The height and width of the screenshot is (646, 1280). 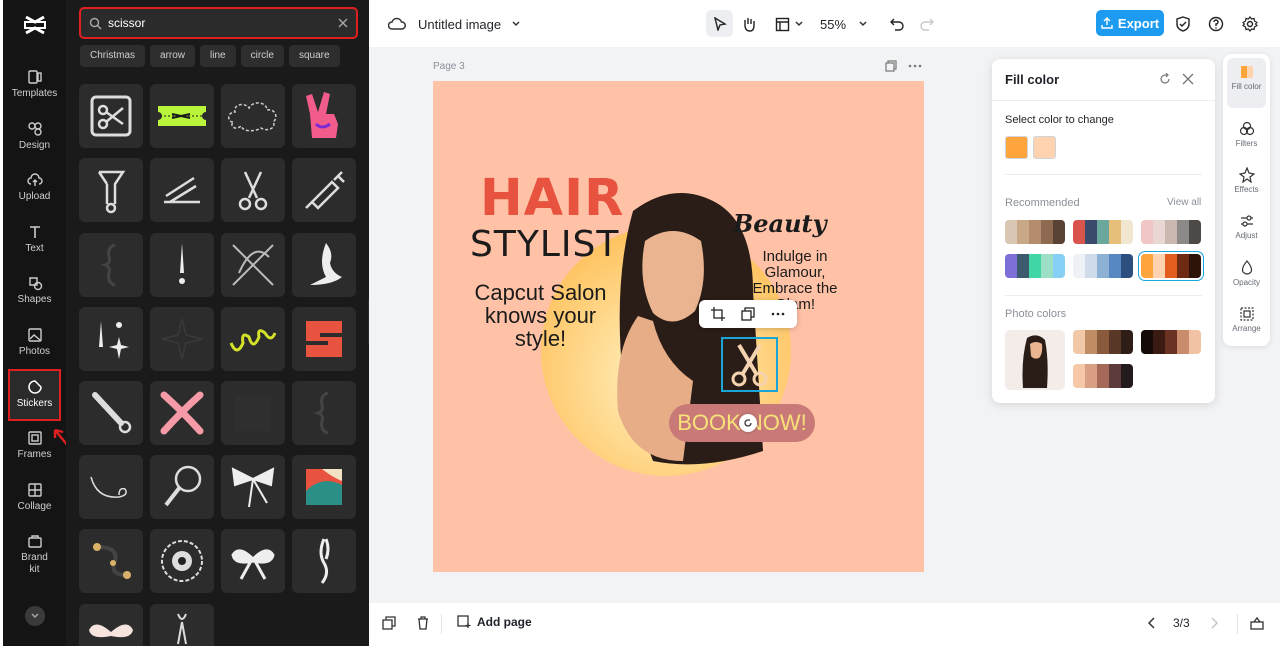 I want to click on nav-collage: Collage, so click(x=34, y=507).